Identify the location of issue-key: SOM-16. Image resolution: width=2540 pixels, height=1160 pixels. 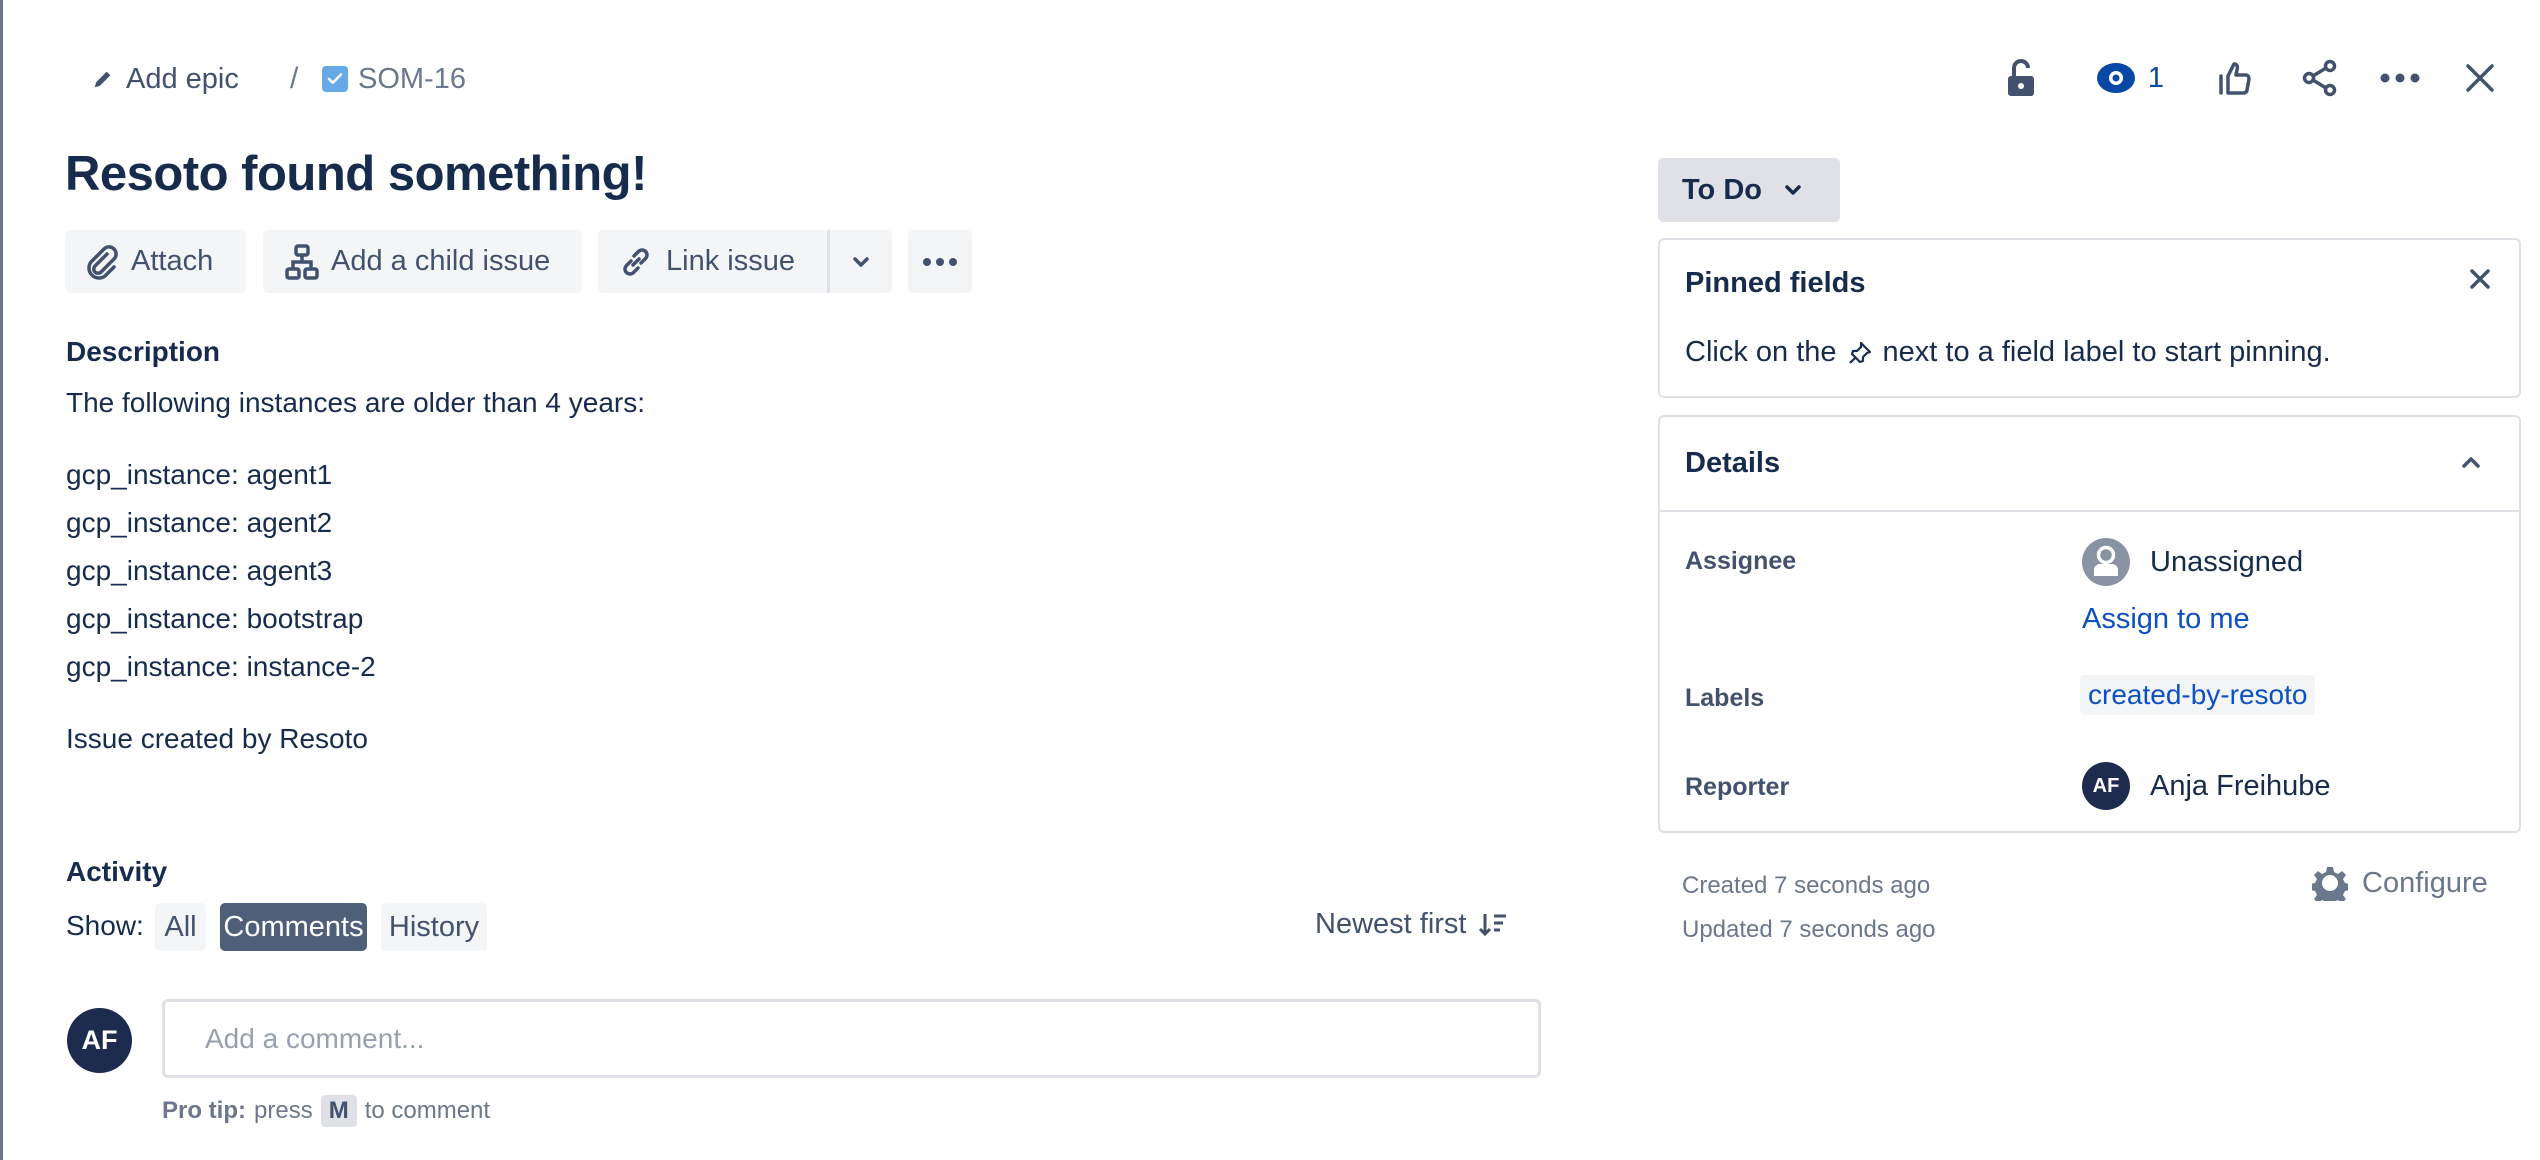
(412, 78).